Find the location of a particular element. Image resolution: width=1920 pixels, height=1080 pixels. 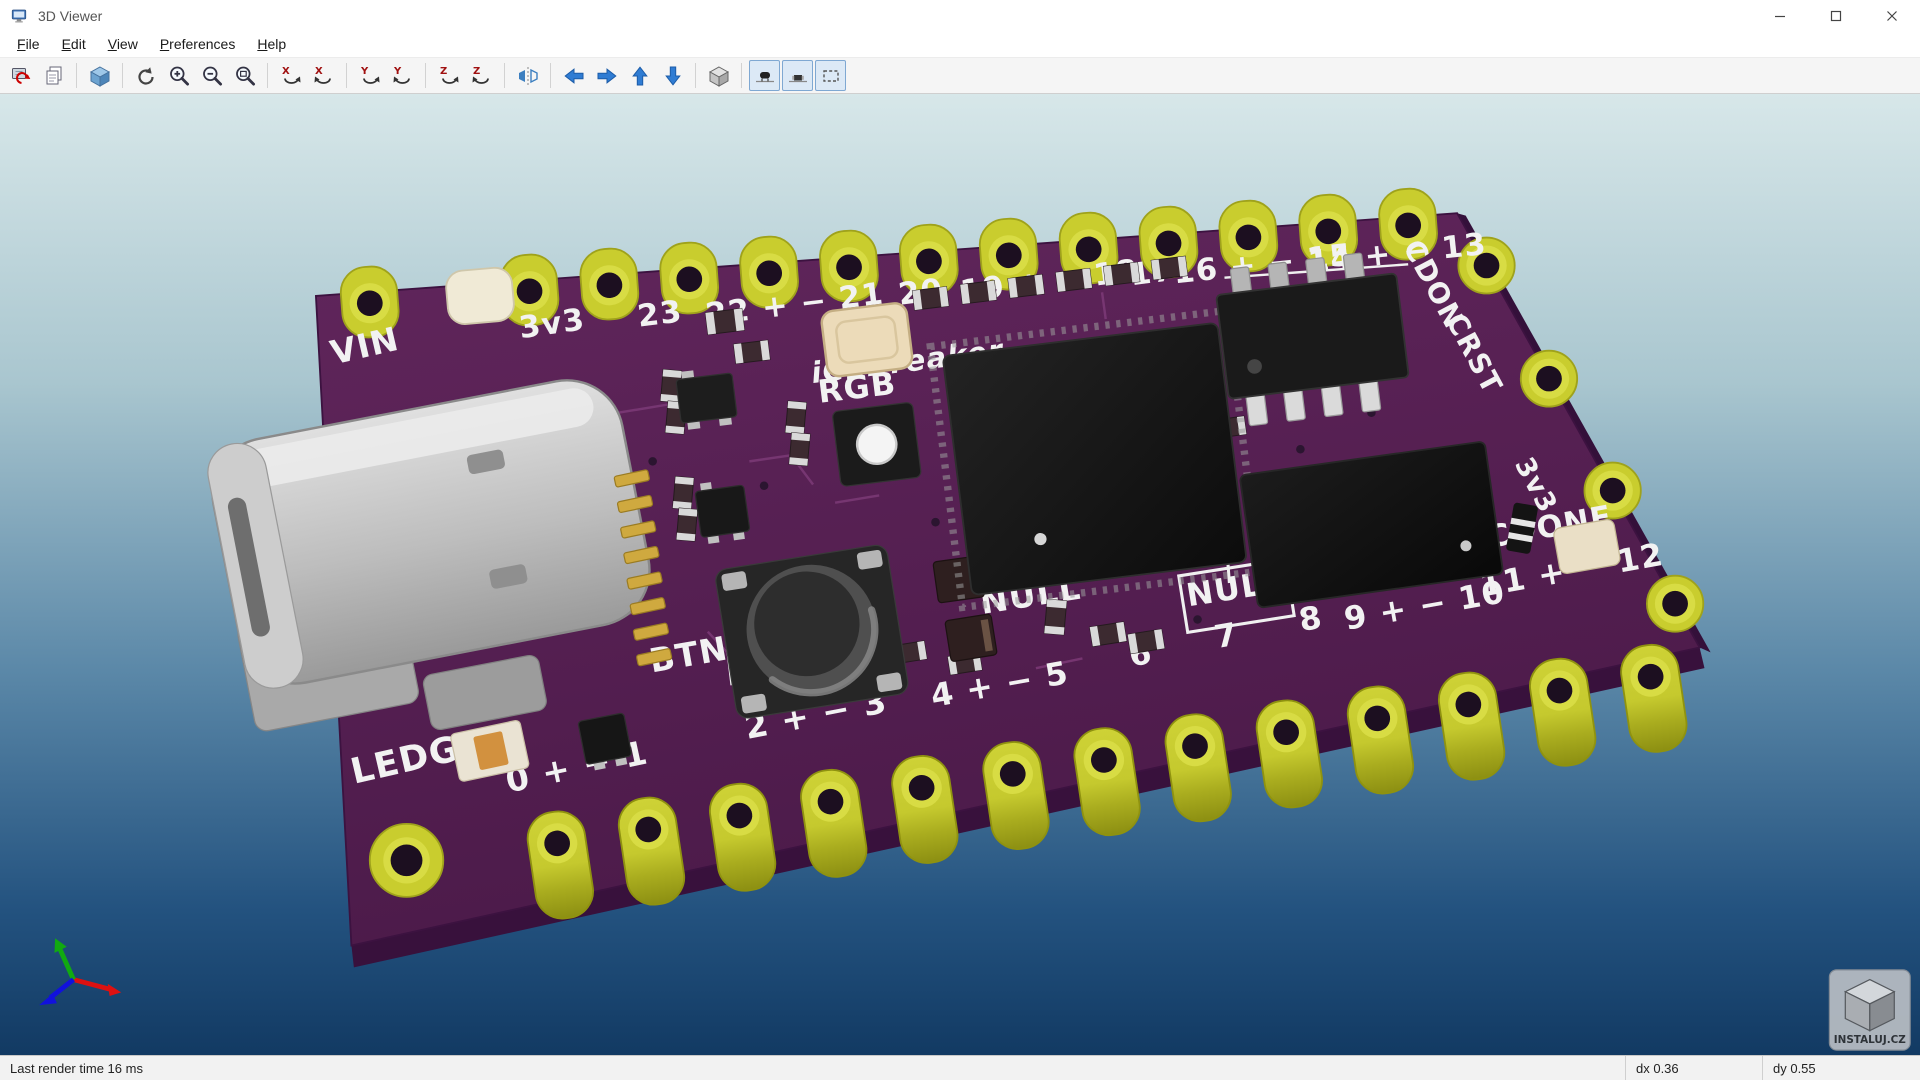

zoom-out-icon is located at coordinates (212, 76).